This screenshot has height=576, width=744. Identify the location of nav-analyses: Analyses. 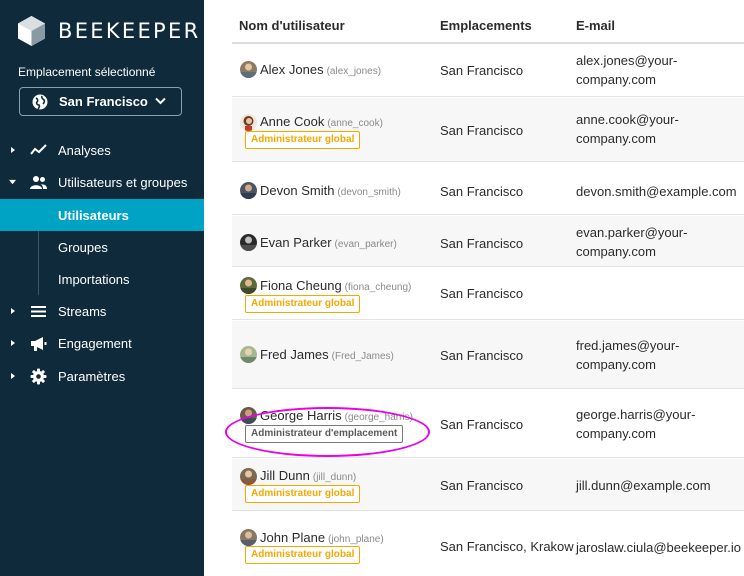
(102, 150).